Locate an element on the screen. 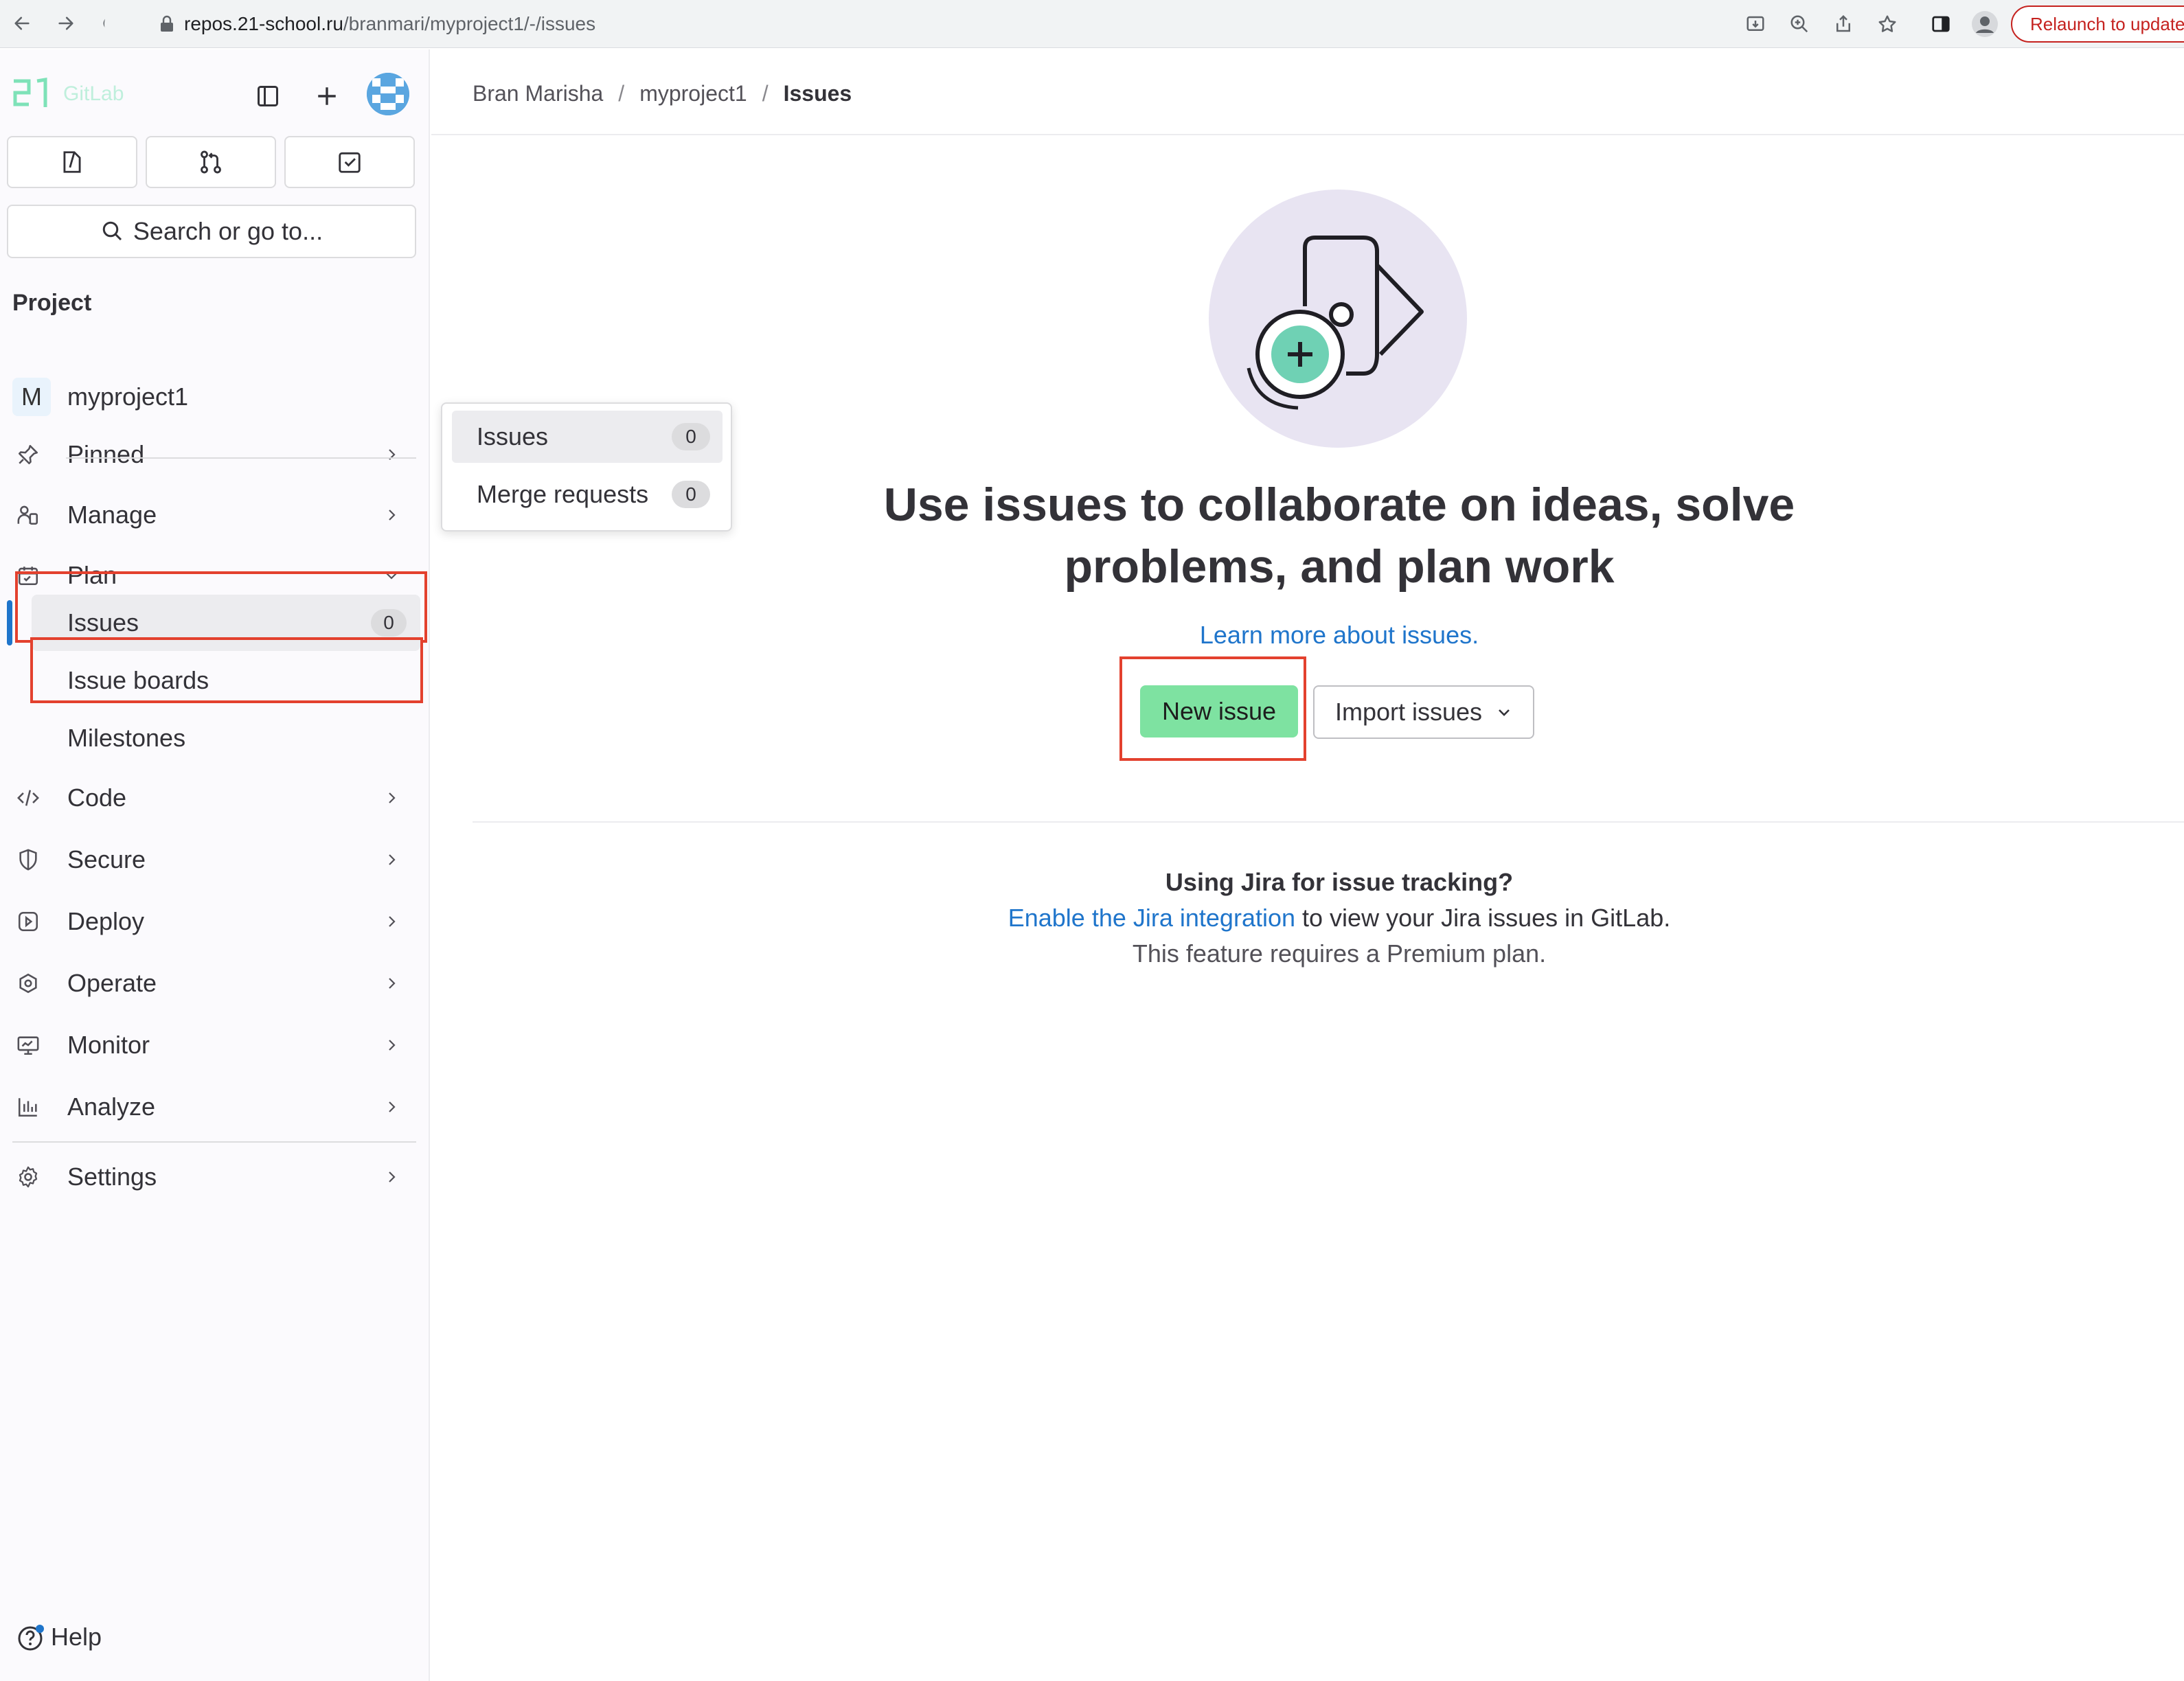 This screenshot has height=1681, width=2184. sidebar-item-label: Secure is located at coordinates (106, 859).